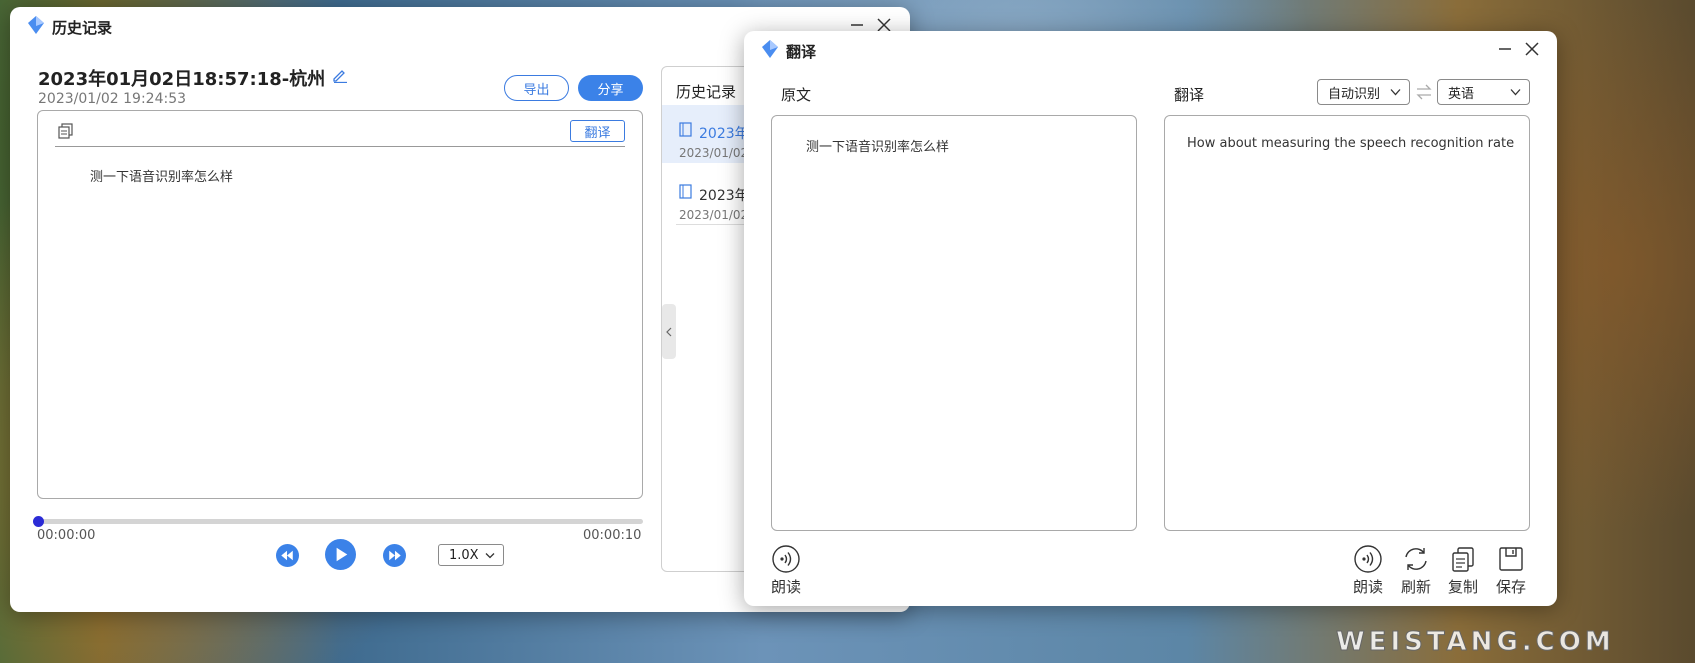 This screenshot has width=1695, height=663. What do you see at coordinates (82, 28) in the screenshot?
I see `window-title: 历史记录` at bounding box center [82, 28].